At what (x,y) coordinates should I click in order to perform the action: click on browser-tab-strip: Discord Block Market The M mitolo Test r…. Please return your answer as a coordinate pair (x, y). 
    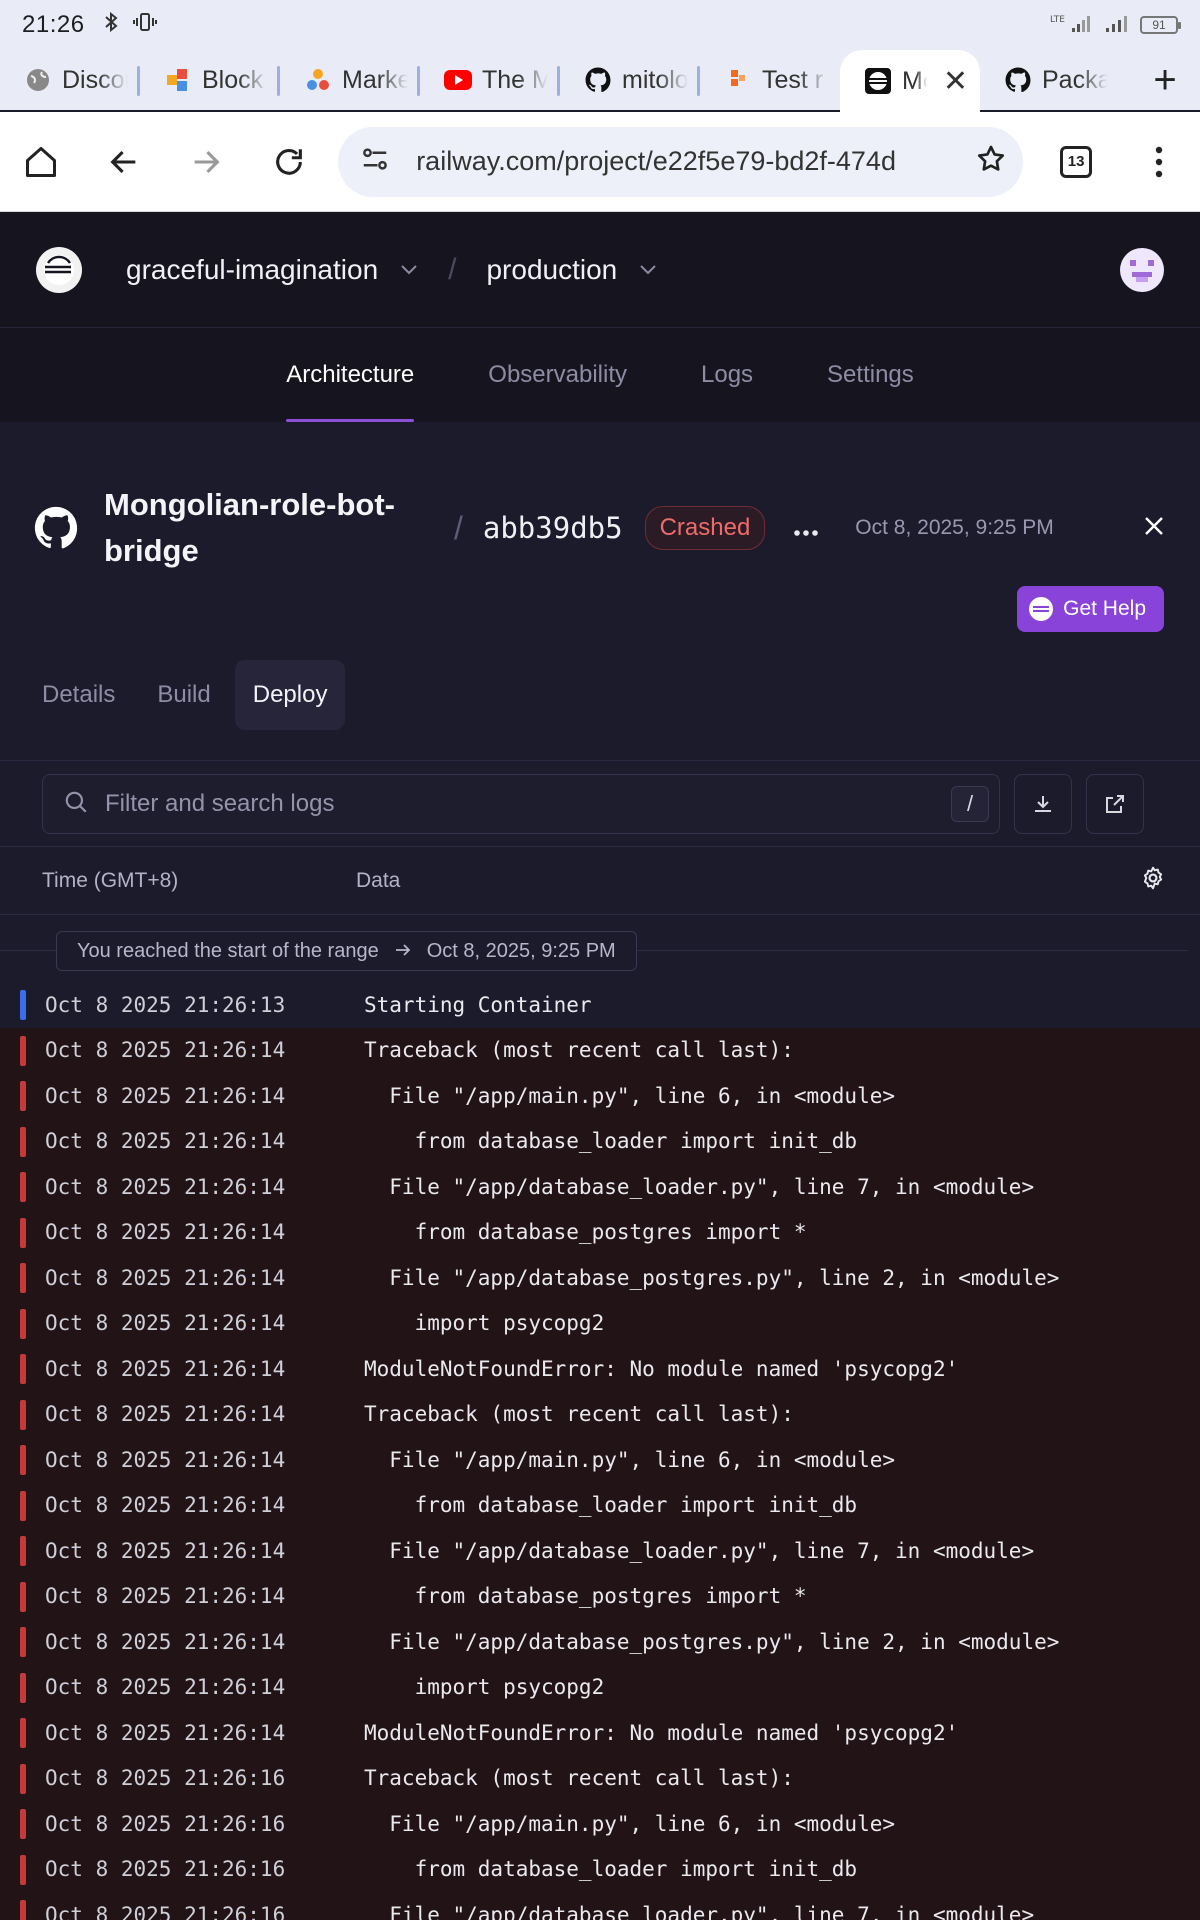
    Looking at the image, I should click on (600, 81).